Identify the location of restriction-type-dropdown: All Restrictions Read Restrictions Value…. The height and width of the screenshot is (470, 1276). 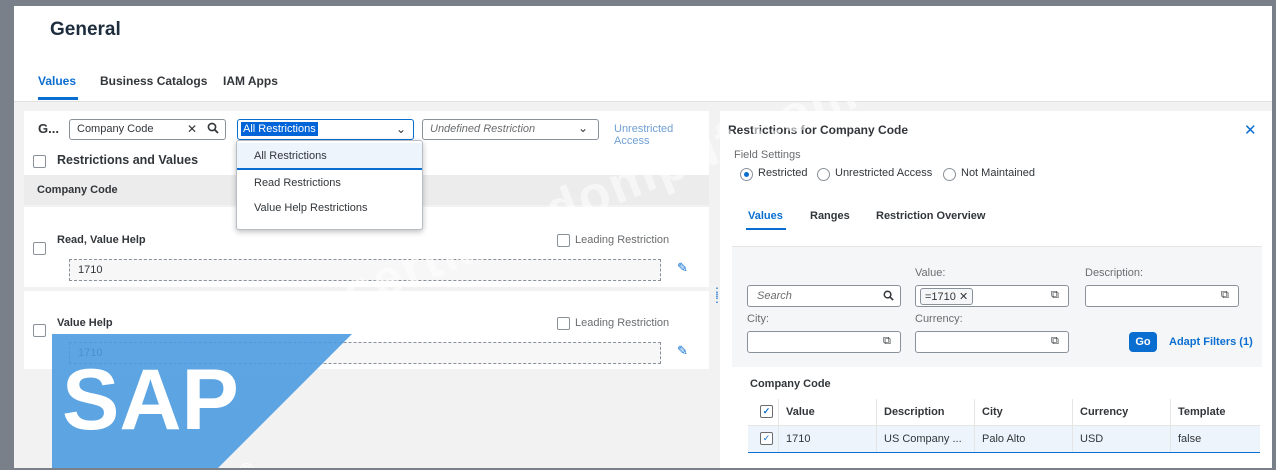
(329, 185).